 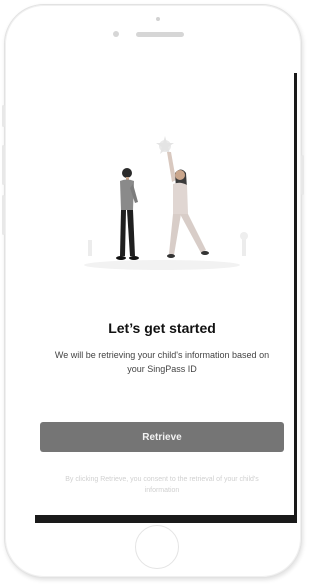 What do you see at coordinates (162, 437) in the screenshot?
I see `retrieve-button: Retrieve` at bounding box center [162, 437].